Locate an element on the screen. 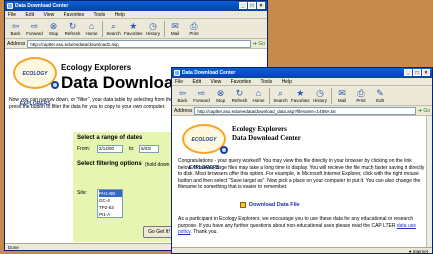  filter-heading: Select filtering options is located at coordinates (109, 164).